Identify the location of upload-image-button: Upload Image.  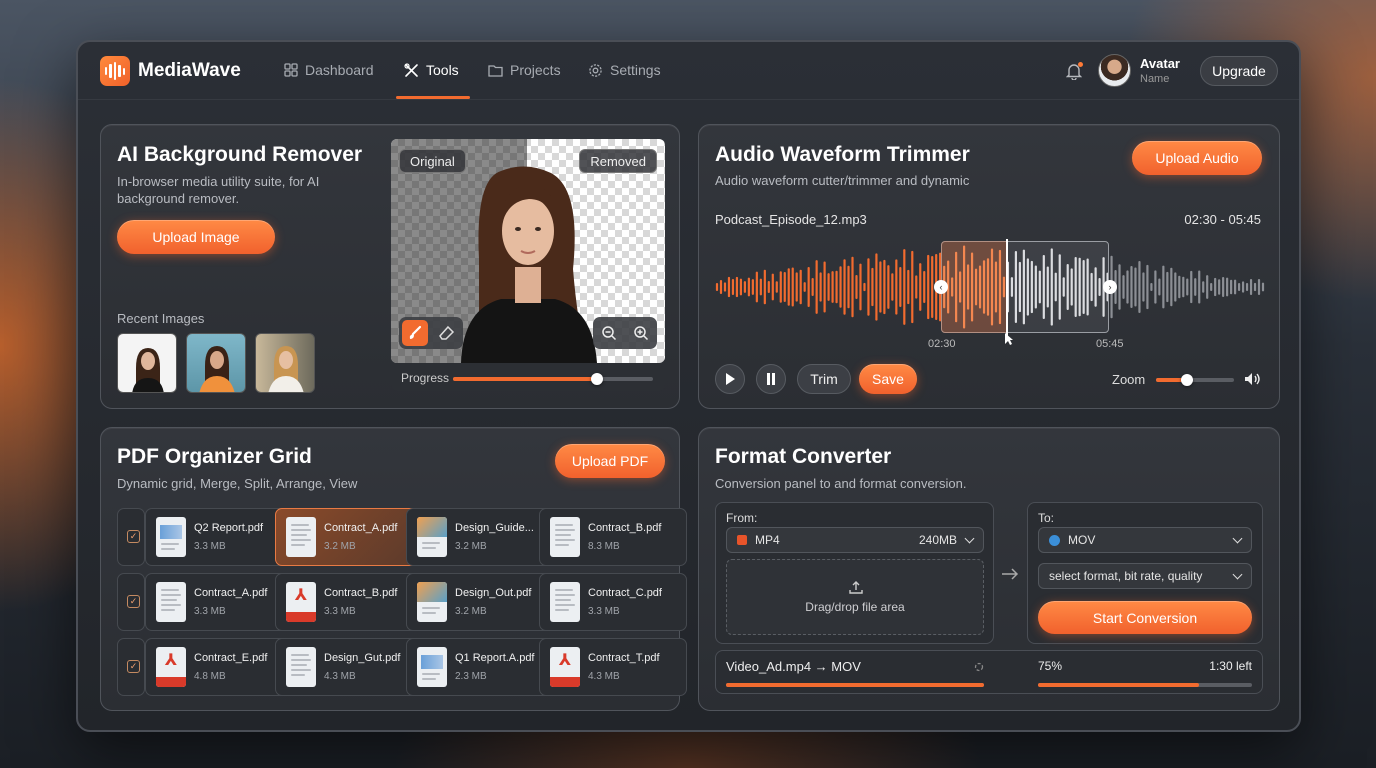
(196, 237).